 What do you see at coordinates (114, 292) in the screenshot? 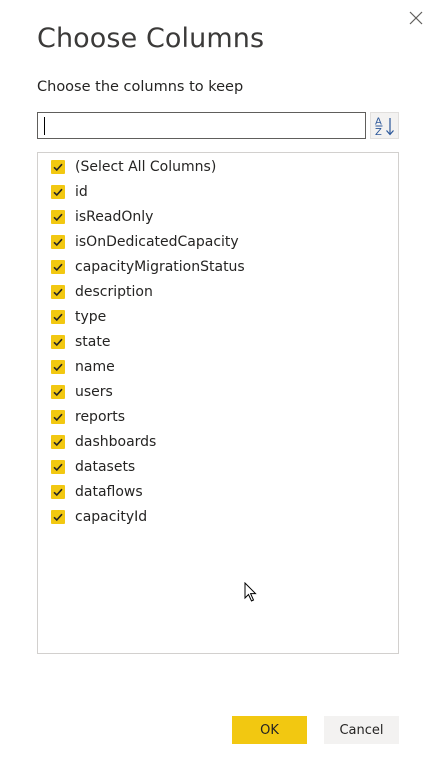
I see `column-label: description` at bounding box center [114, 292].